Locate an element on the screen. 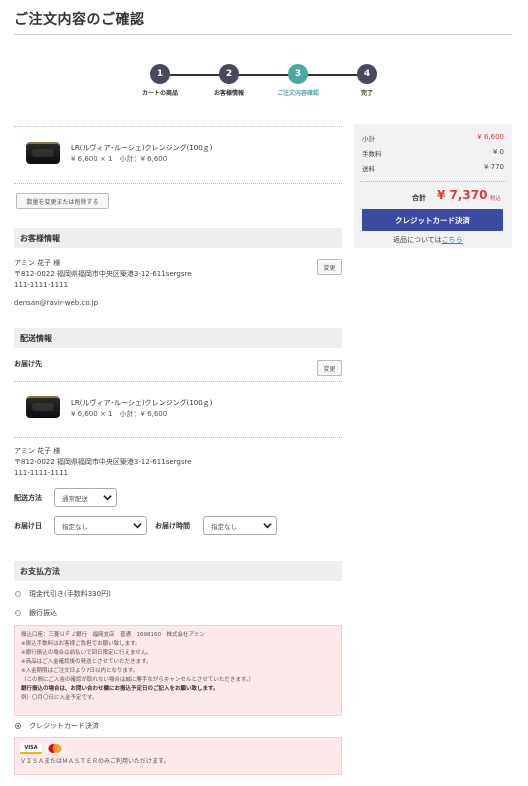 This screenshot has height=786, width=528. step-2-circle: 2 is located at coordinates (229, 74).